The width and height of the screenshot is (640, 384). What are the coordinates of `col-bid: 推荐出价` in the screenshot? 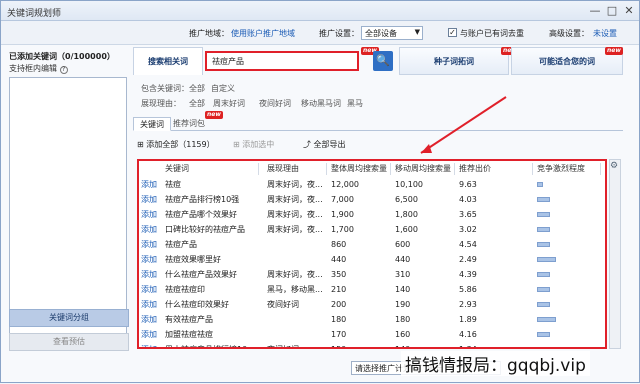 It's located at (495, 169).